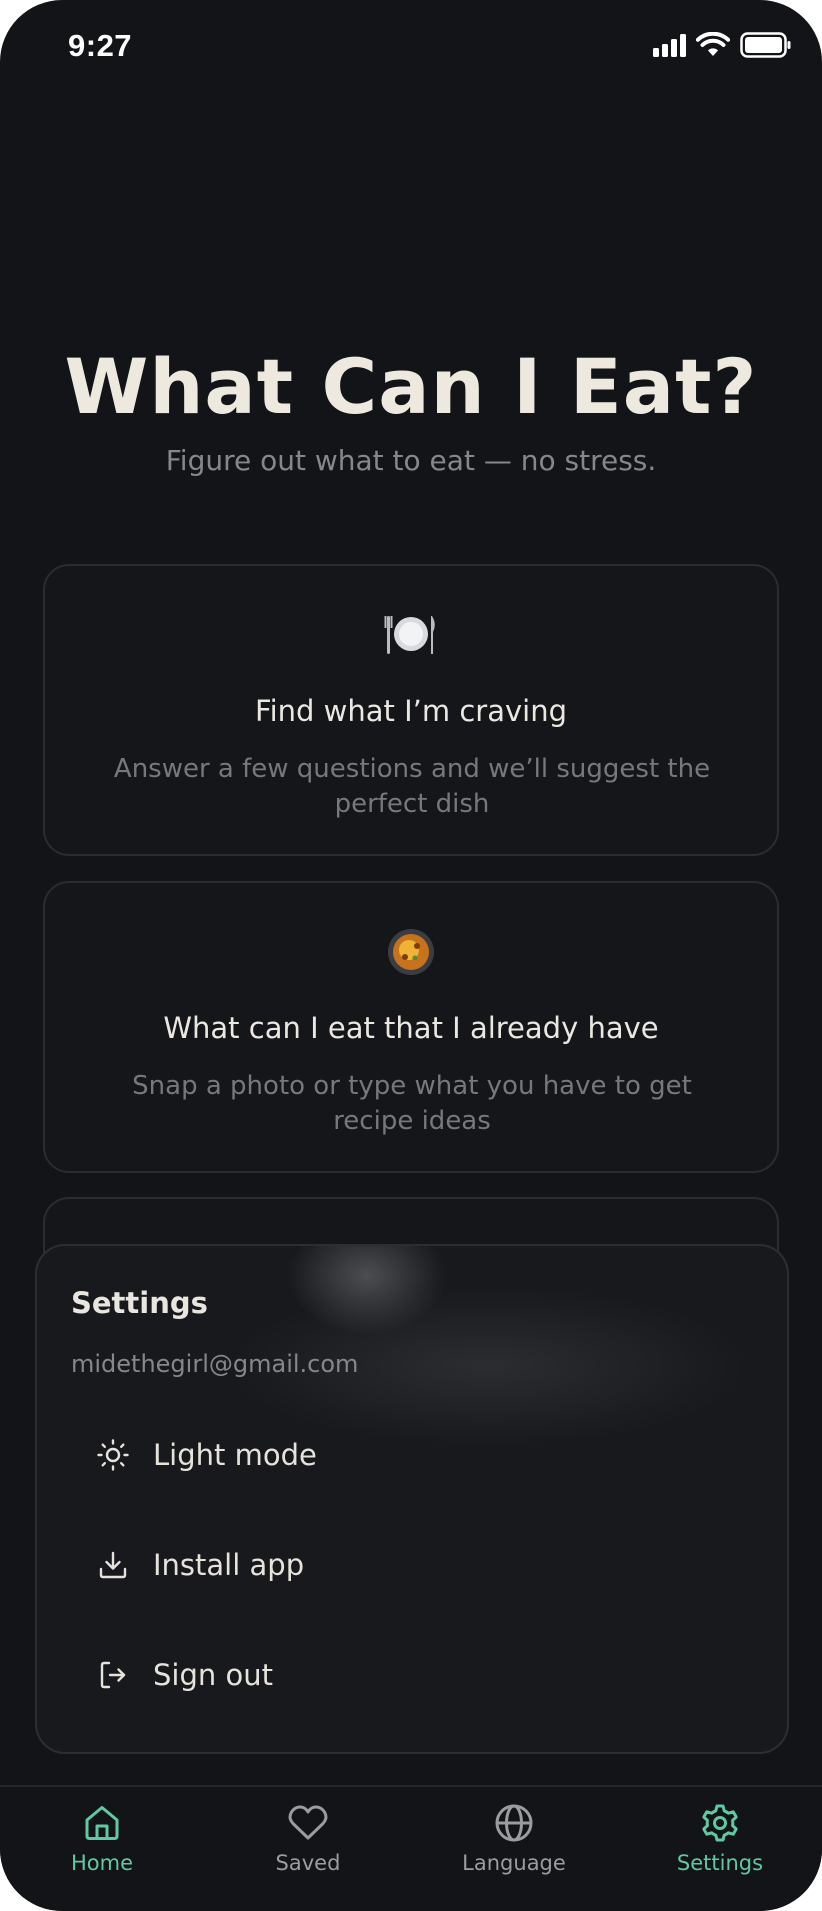 Image resolution: width=822 pixels, height=1911 pixels. What do you see at coordinates (423, 1675) in the screenshot?
I see `sign-out-button: Sign out` at bounding box center [423, 1675].